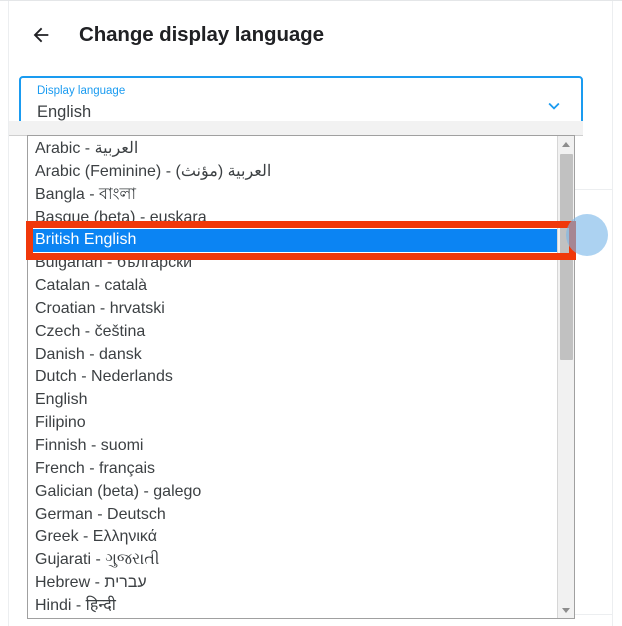 The width and height of the screenshot is (622, 626). What do you see at coordinates (293, 286) in the screenshot?
I see `option-item: Catalan - català` at bounding box center [293, 286].